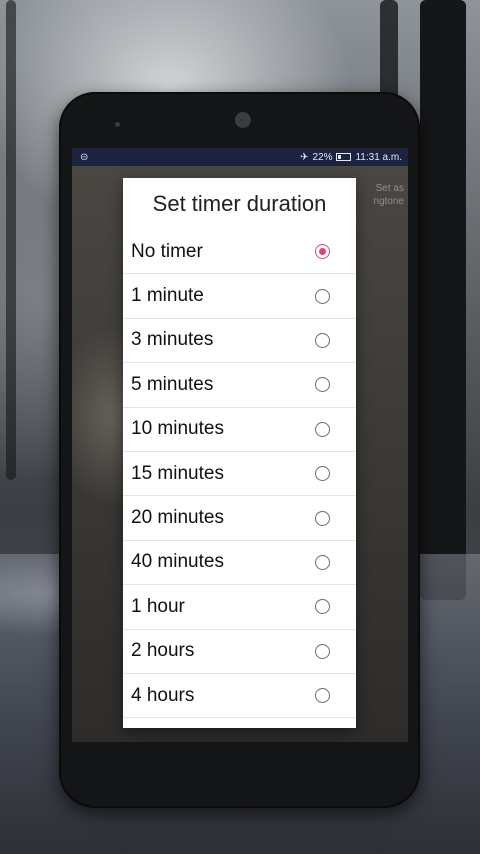  What do you see at coordinates (304, 157) in the screenshot?
I see `airplane-icon: ✈` at bounding box center [304, 157].